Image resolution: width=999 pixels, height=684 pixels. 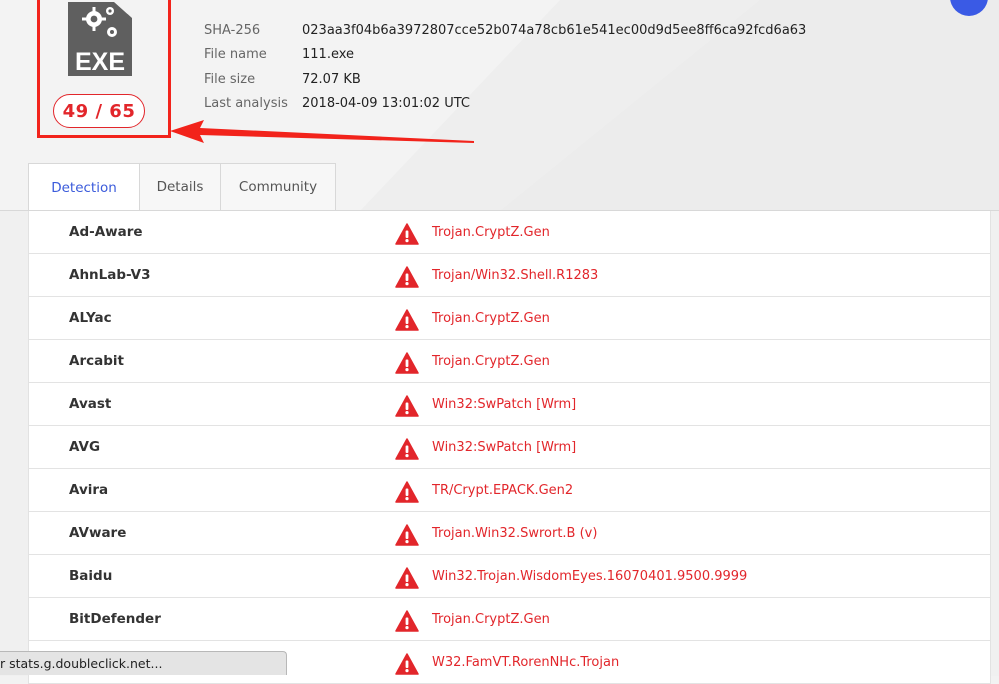 I want to click on detection-row: ALYac Trojan.CryptZ.Gen, so click(x=509, y=318).